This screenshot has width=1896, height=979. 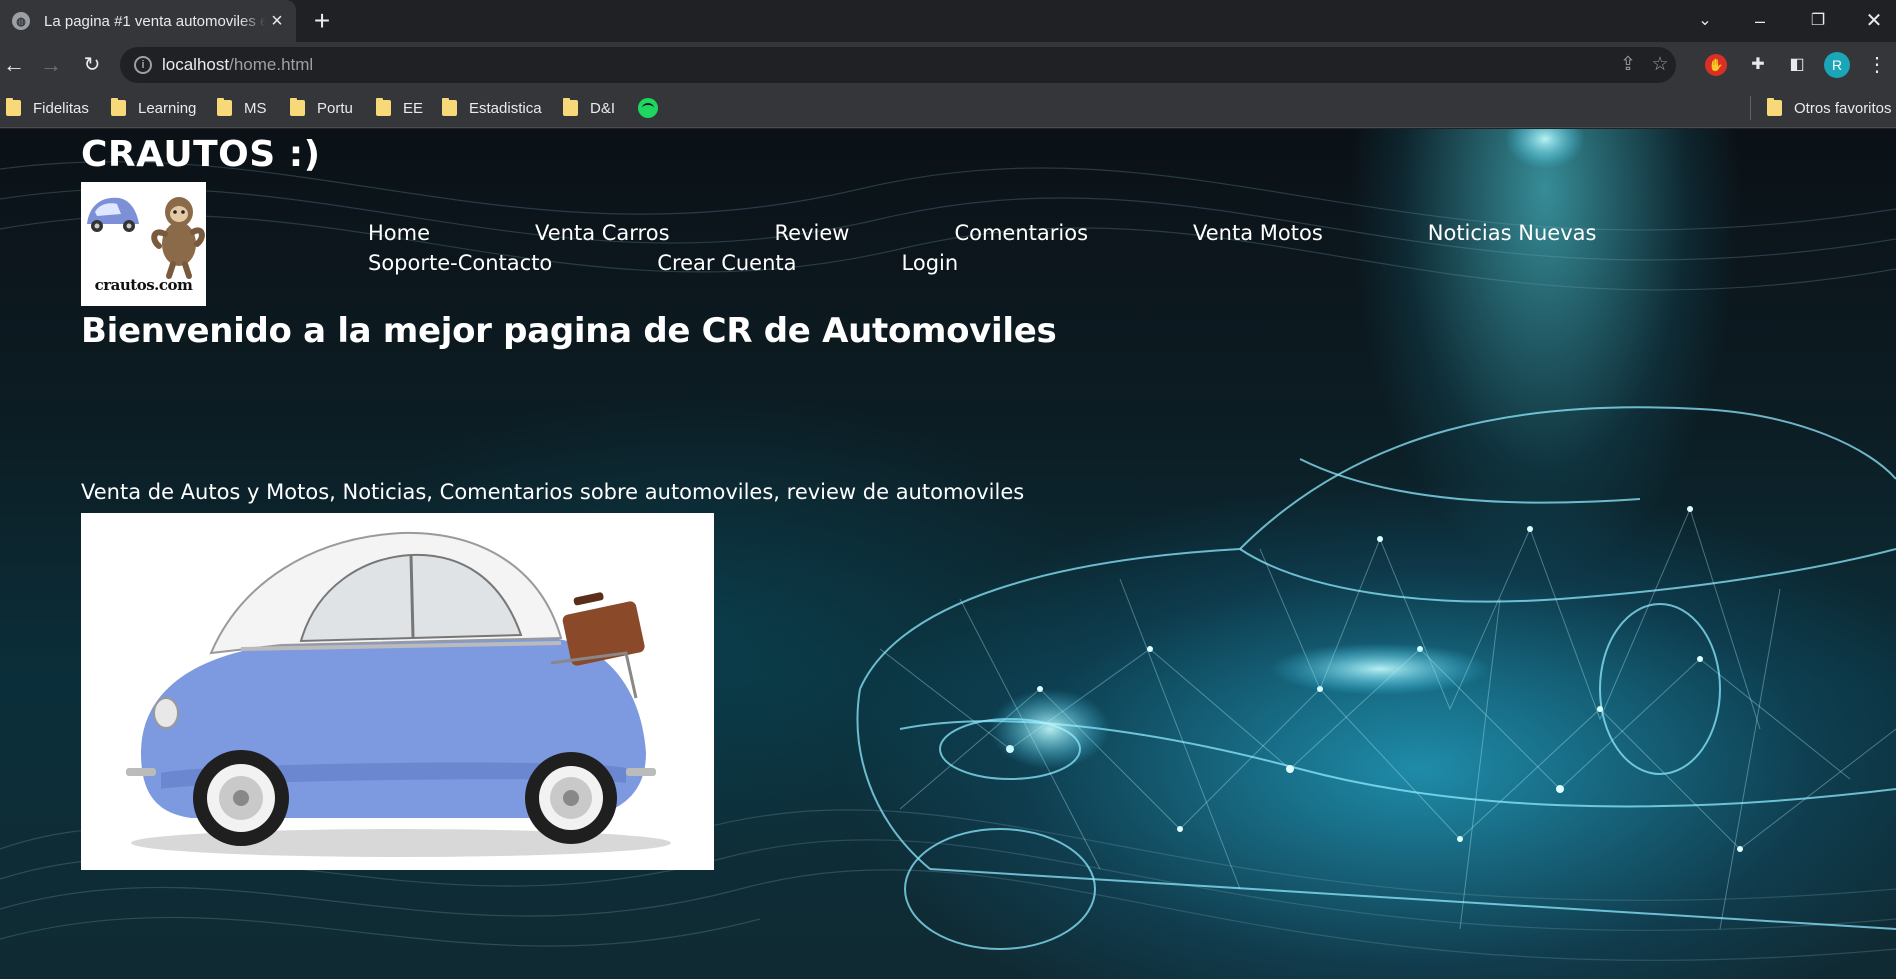 What do you see at coordinates (1797, 65) in the screenshot?
I see `side-panel-icon: ◧` at bounding box center [1797, 65].